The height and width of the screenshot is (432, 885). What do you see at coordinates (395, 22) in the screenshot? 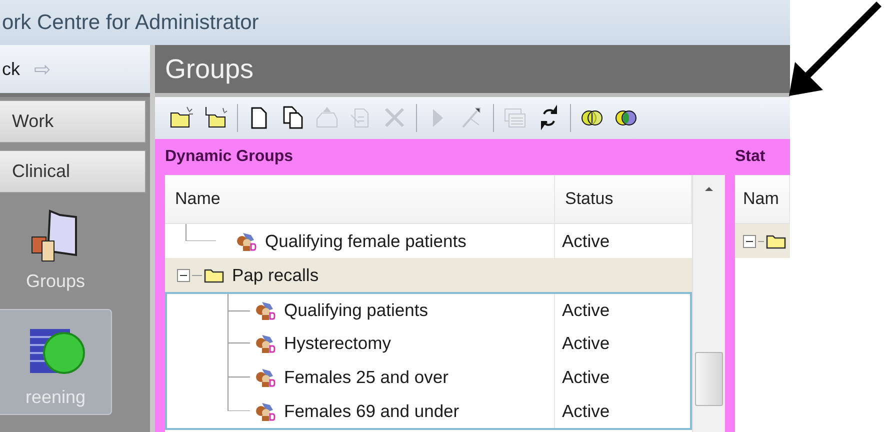
I see `window-title: ork Centre for Administrator` at bounding box center [395, 22].